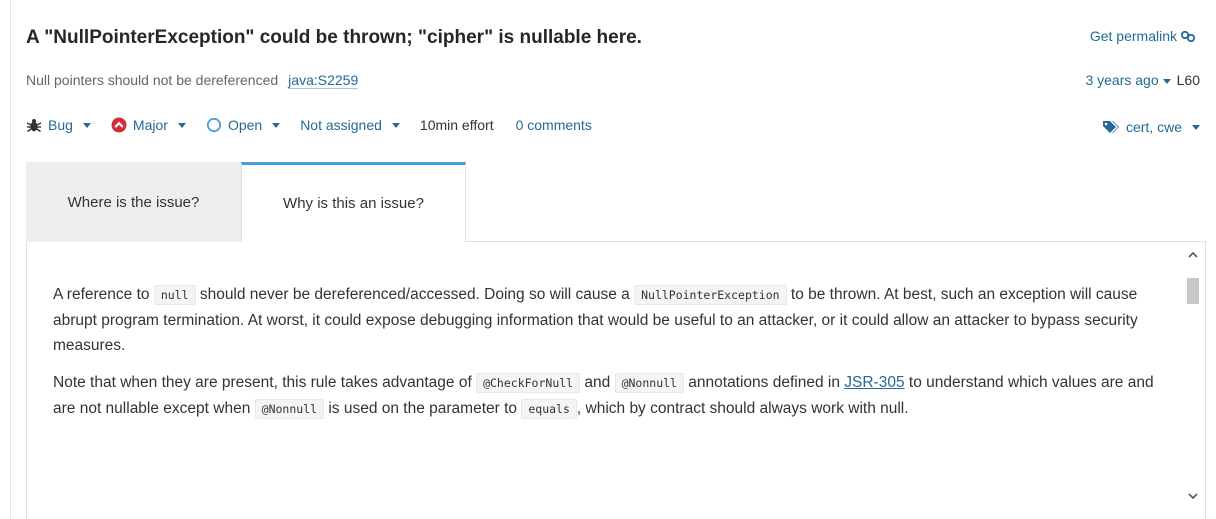 The height and width of the screenshot is (519, 1216). I want to click on vertical-scrollbar, so click(1193, 380).